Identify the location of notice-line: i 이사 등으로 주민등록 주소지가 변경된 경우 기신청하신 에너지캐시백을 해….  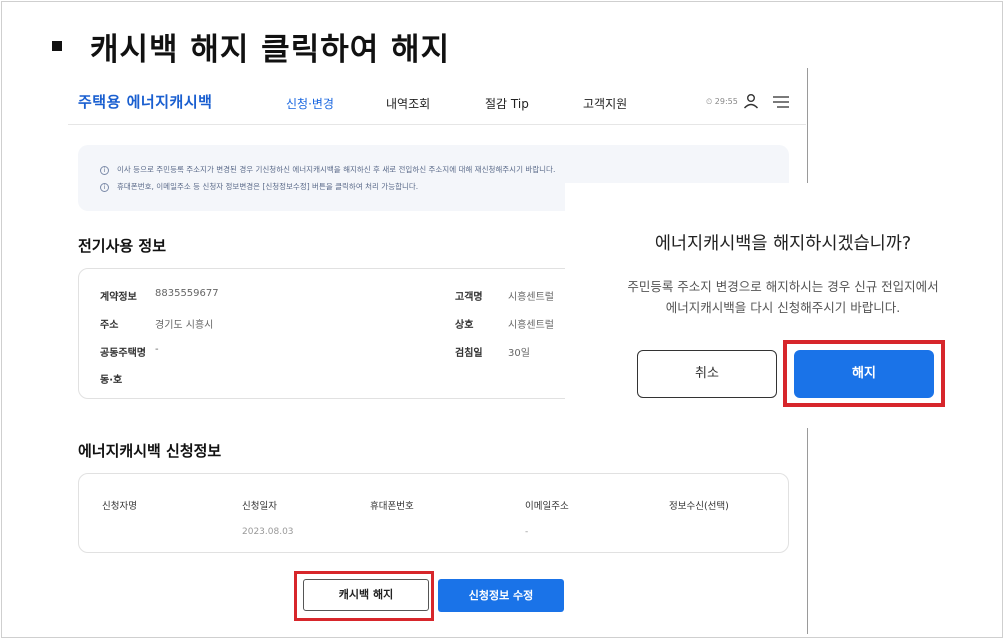
(327, 169).